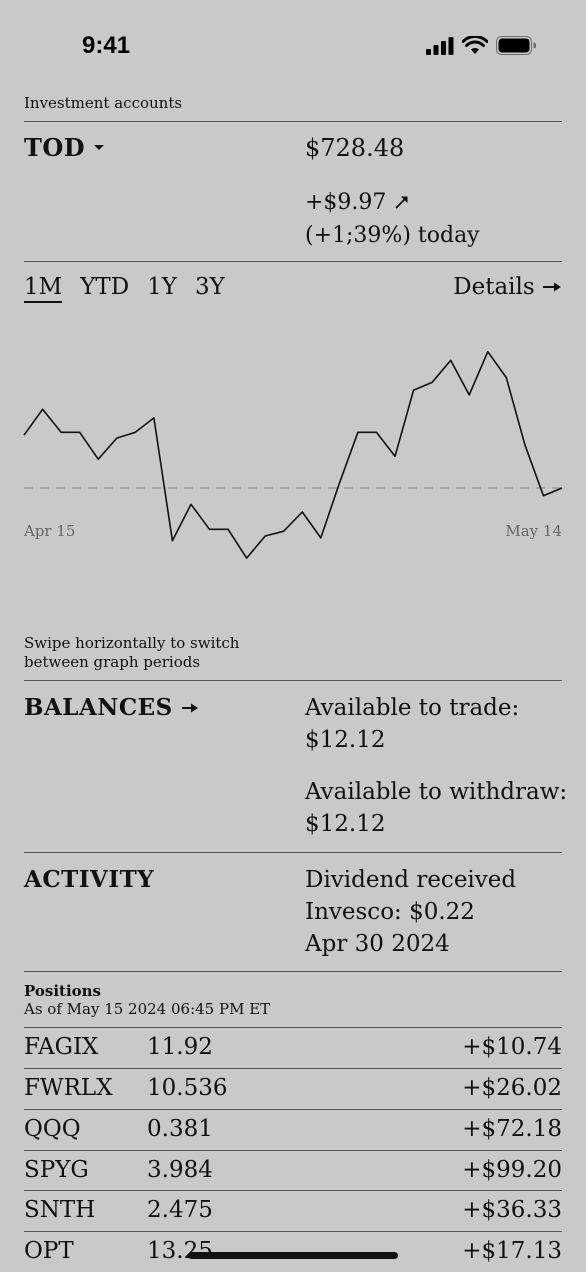 The width and height of the screenshot is (586, 1272). Describe the element at coordinates (98, 707) in the screenshot. I see `balances-title: BALANCES` at that location.